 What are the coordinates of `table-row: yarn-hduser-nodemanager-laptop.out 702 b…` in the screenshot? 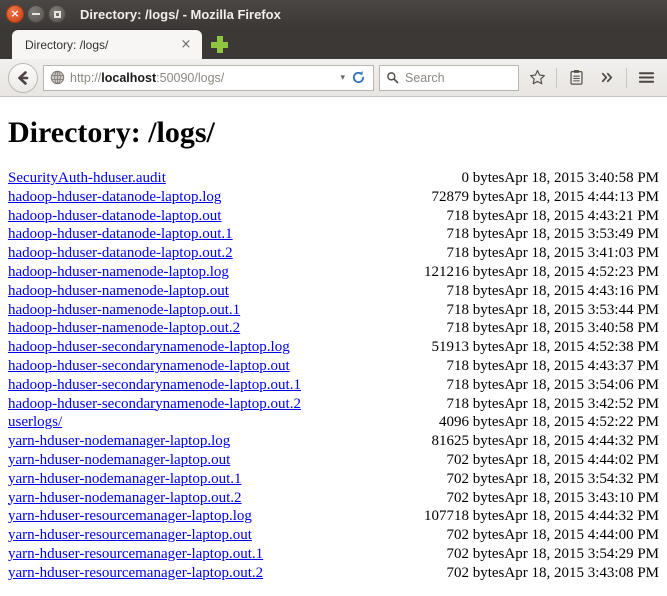 It's located at (333, 460).